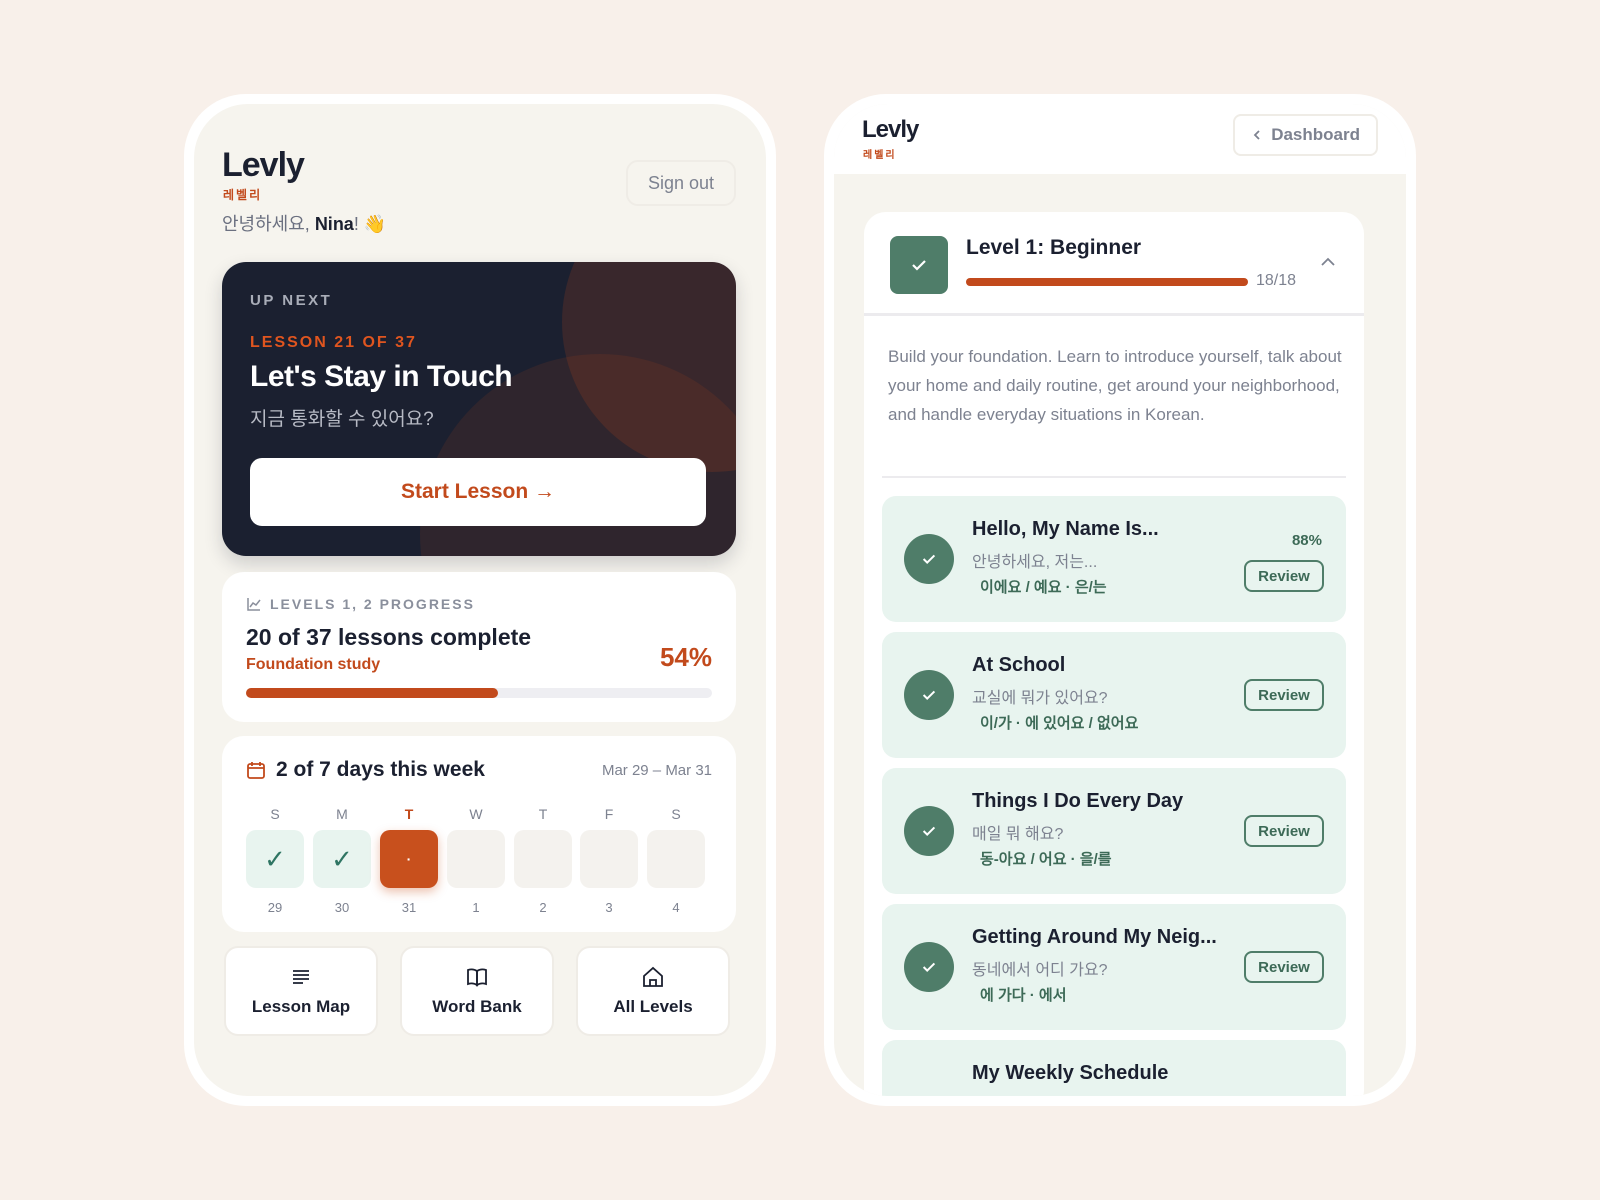  What do you see at coordinates (301, 1006) in the screenshot?
I see `lesson-map-label: Lesson Map` at bounding box center [301, 1006].